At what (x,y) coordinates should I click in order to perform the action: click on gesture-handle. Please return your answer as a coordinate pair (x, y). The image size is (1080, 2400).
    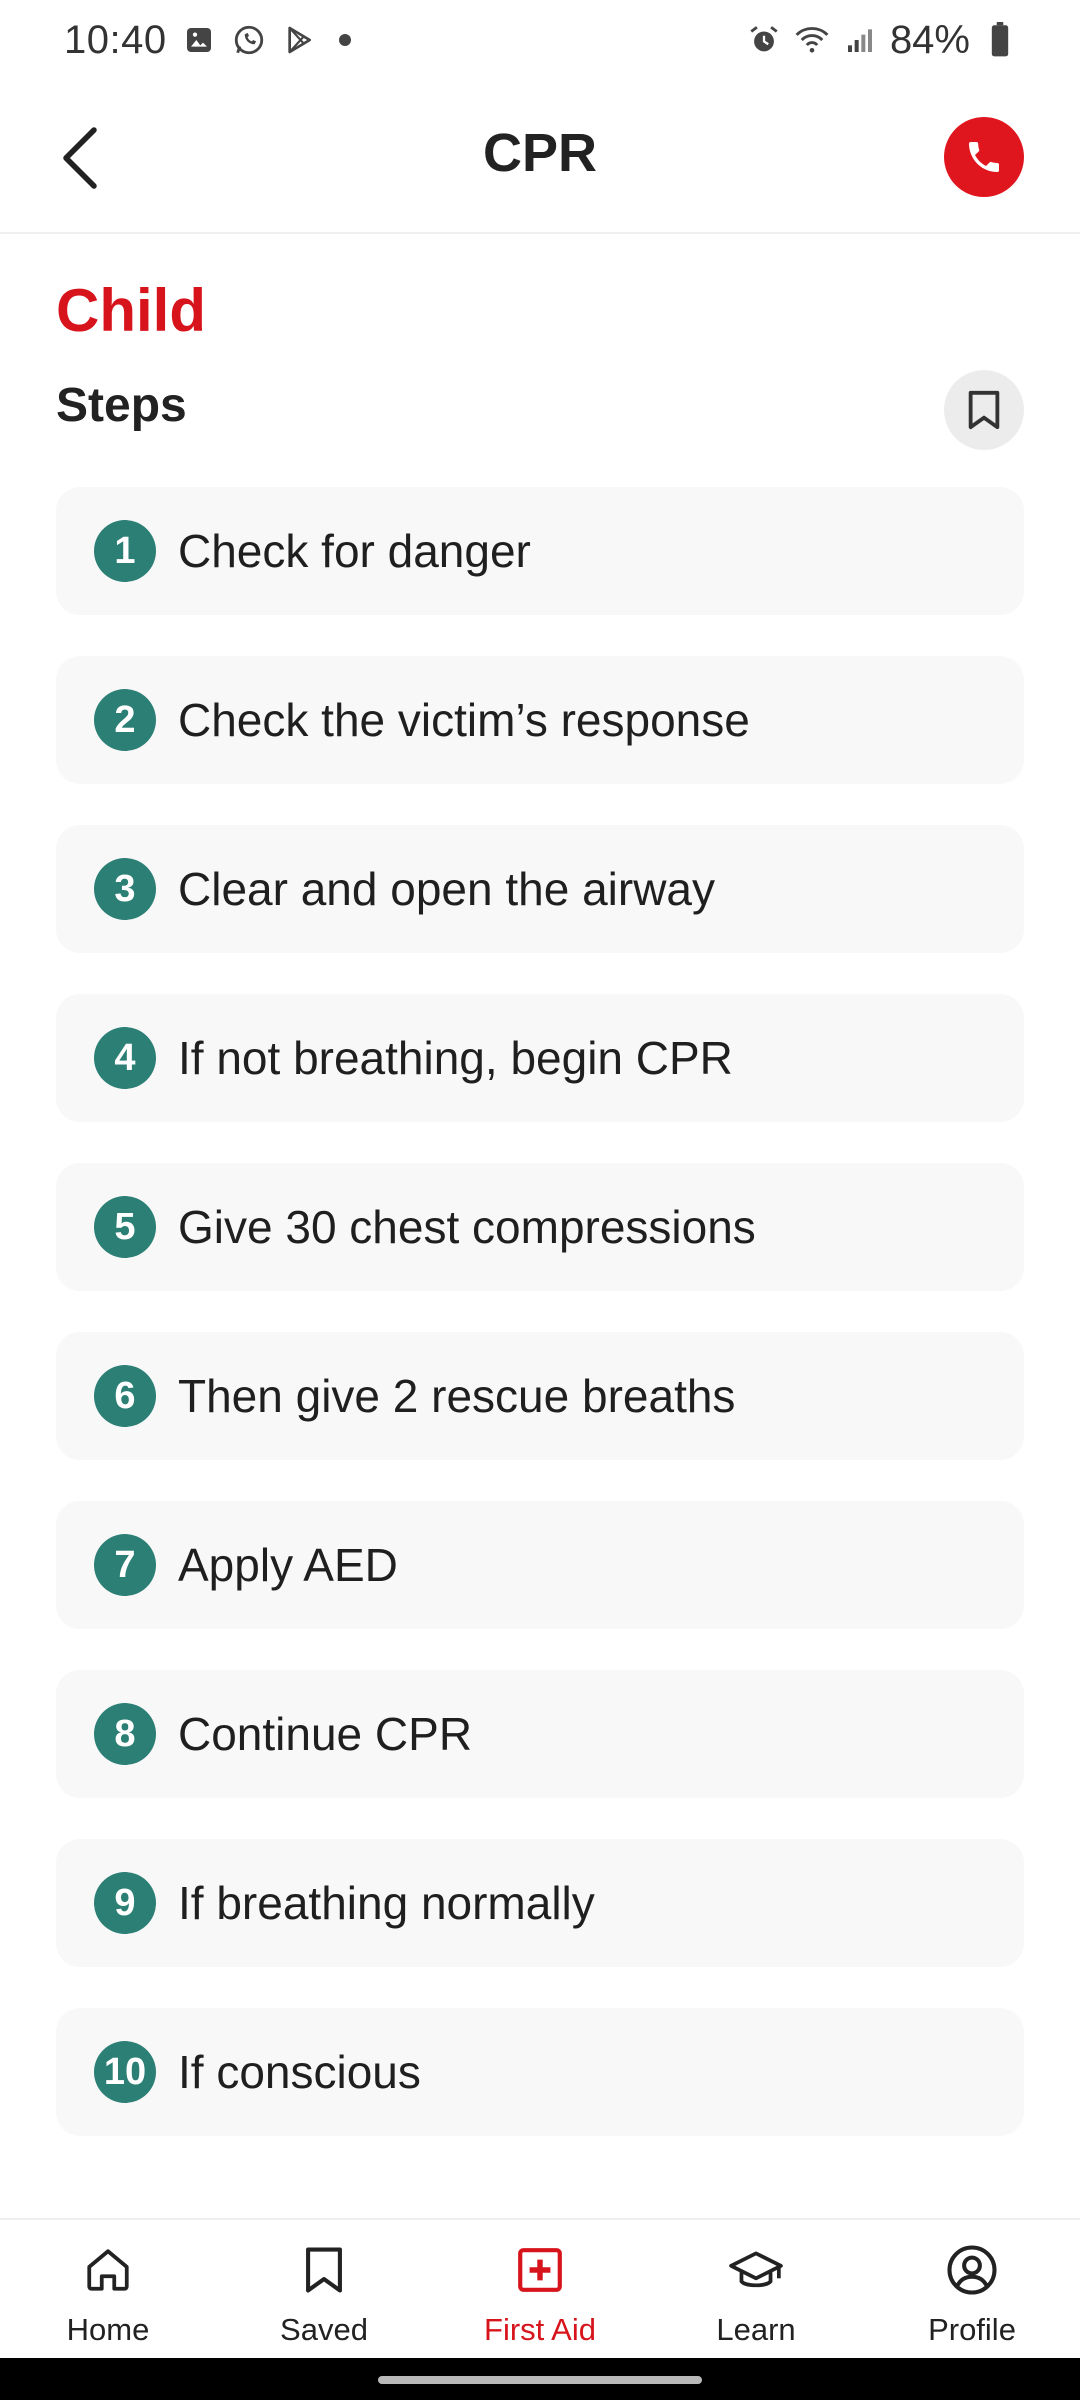
    Looking at the image, I should click on (540, 2380).